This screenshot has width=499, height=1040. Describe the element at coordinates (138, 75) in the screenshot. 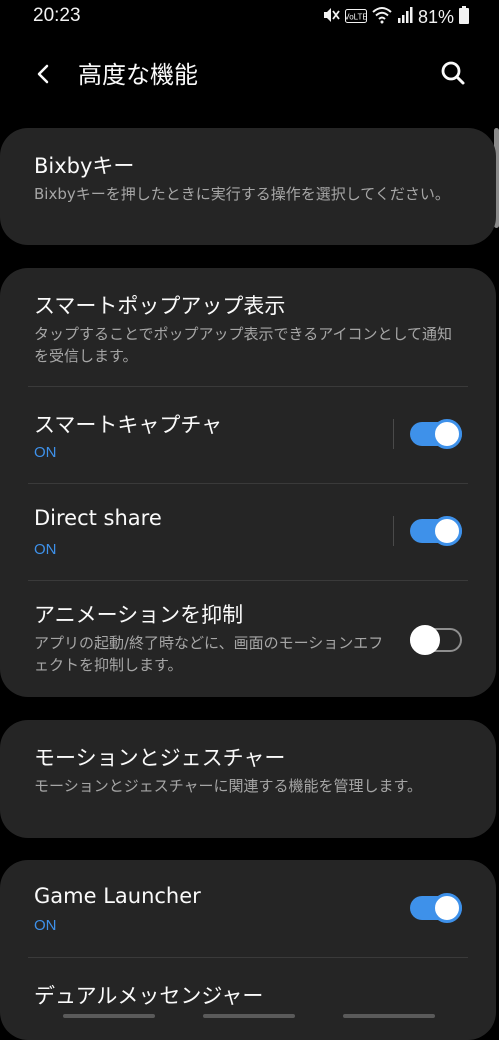

I see `page-title: 高度な機能` at that location.